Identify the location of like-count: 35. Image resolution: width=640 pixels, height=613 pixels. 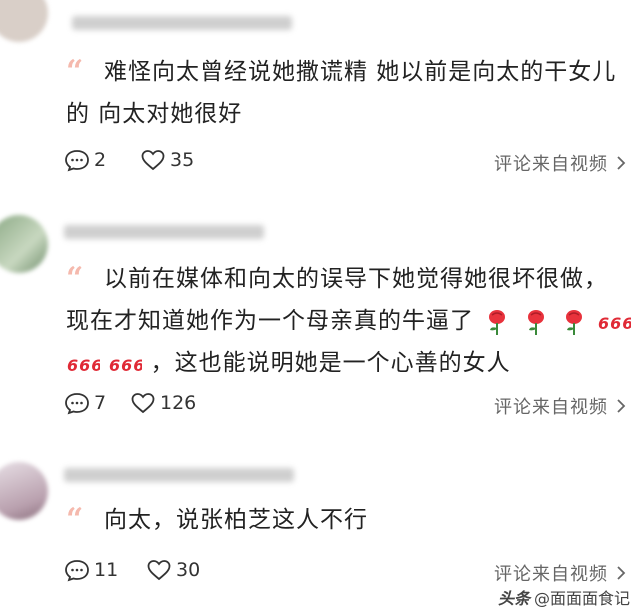
(182, 160).